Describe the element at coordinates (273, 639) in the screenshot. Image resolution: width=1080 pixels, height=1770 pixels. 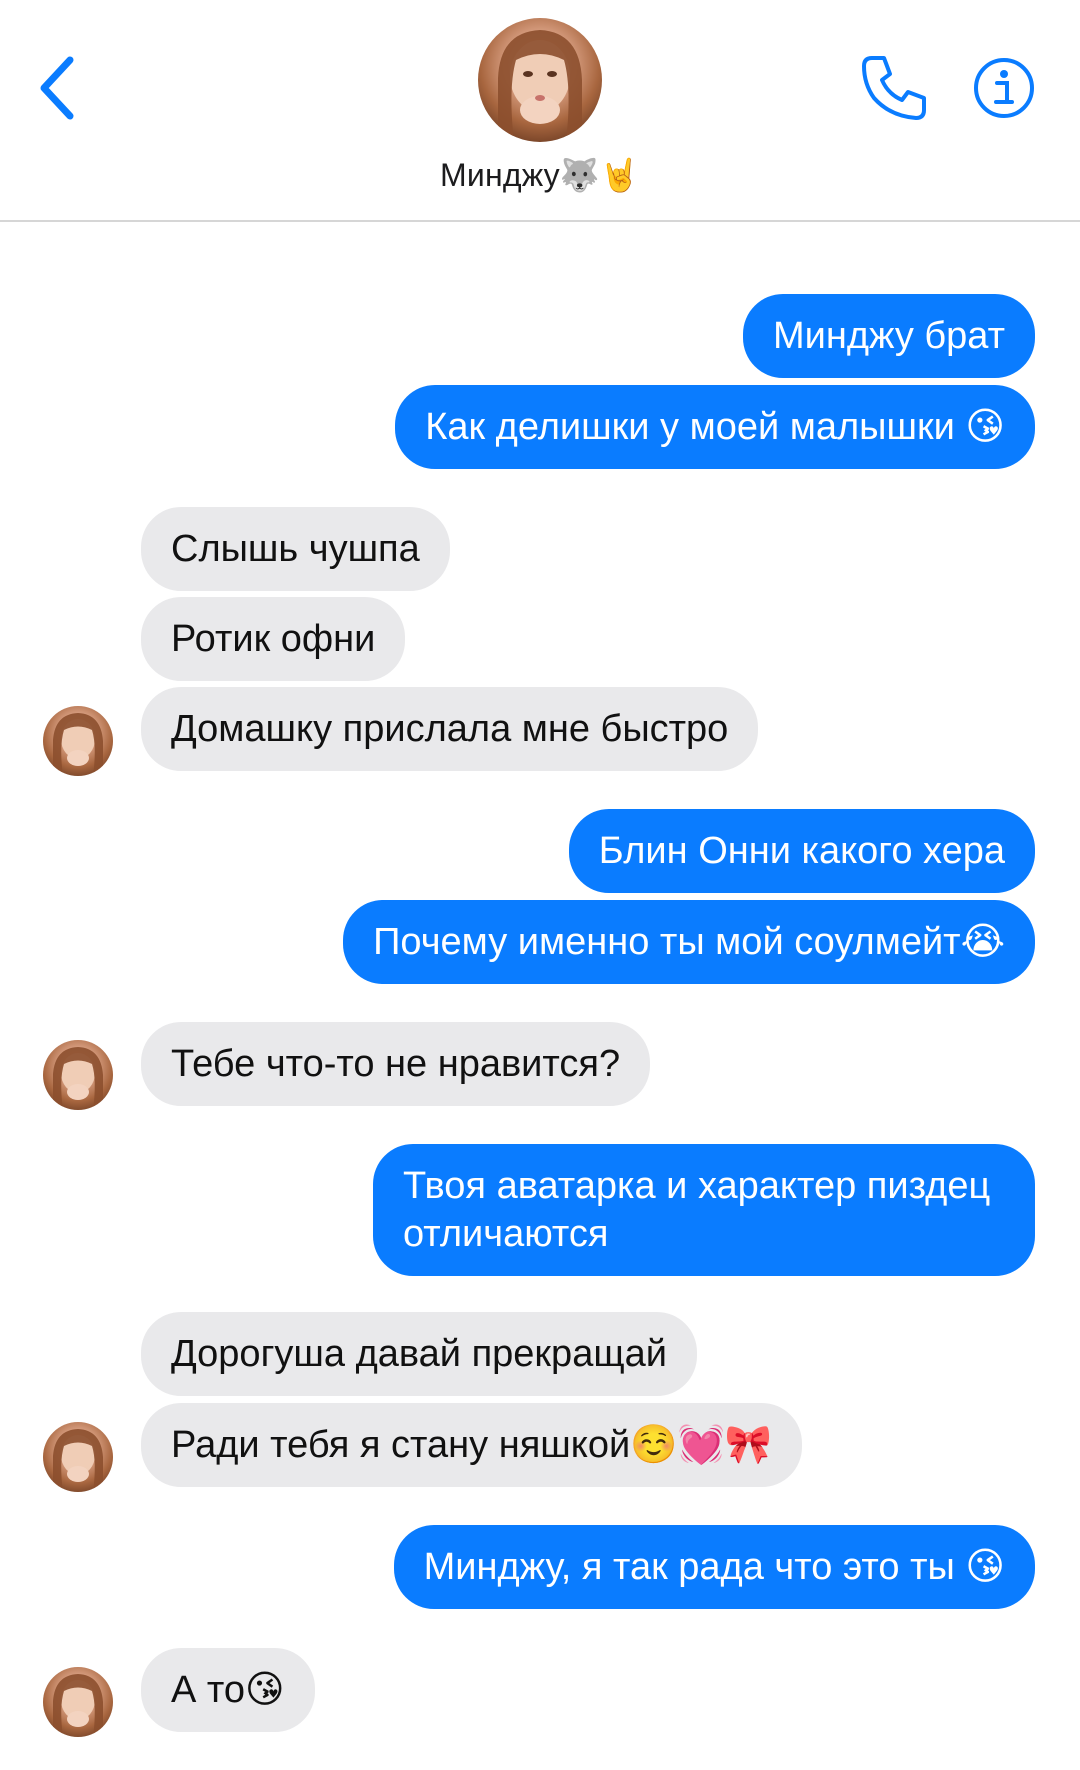
I see `incoming-message: Ротик офни` at that location.